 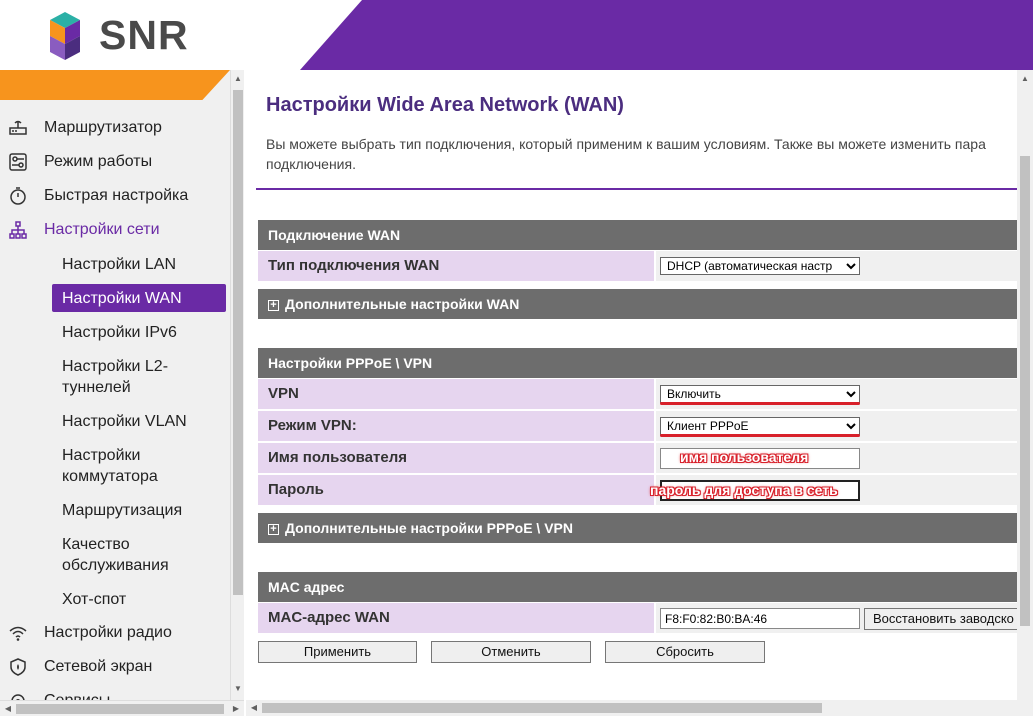 What do you see at coordinates (940, 619) in the screenshot?
I see `restore-factory-mac-button: Восстановить заводско` at bounding box center [940, 619].